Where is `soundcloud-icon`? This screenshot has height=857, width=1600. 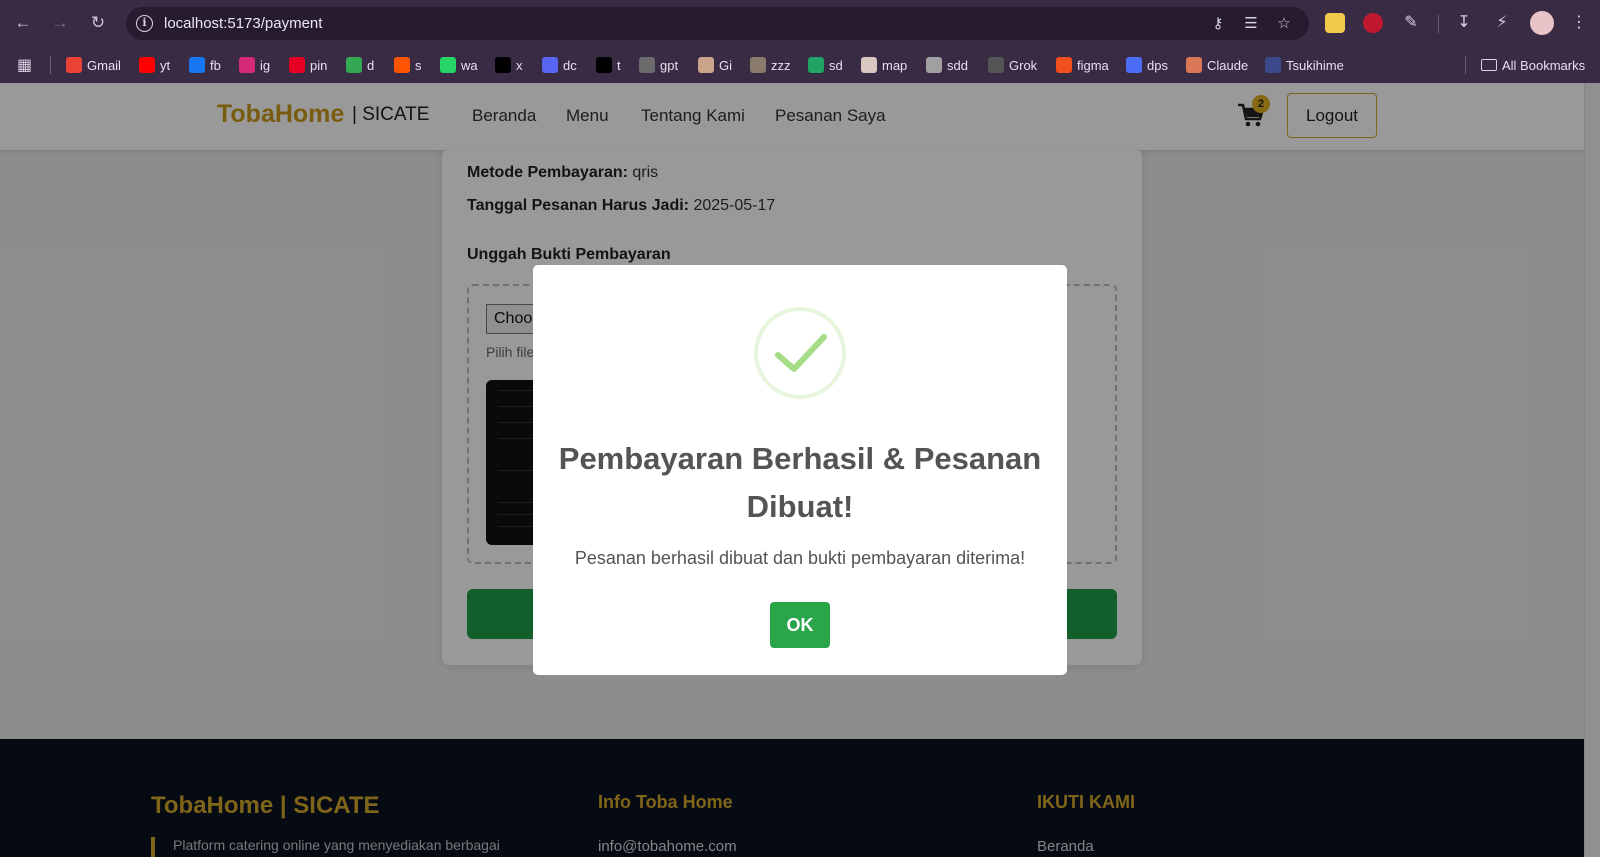
soundcloud-icon is located at coordinates (402, 65).